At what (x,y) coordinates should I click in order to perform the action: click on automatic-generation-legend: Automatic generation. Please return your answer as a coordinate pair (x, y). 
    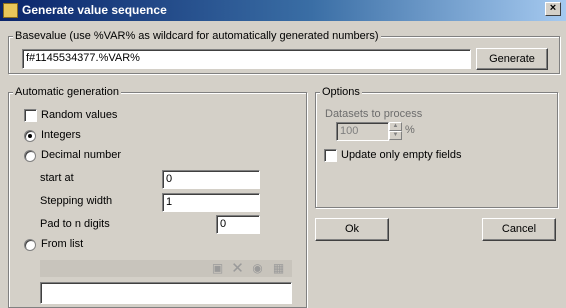
    Looking at the image, I should click on (67, 92).